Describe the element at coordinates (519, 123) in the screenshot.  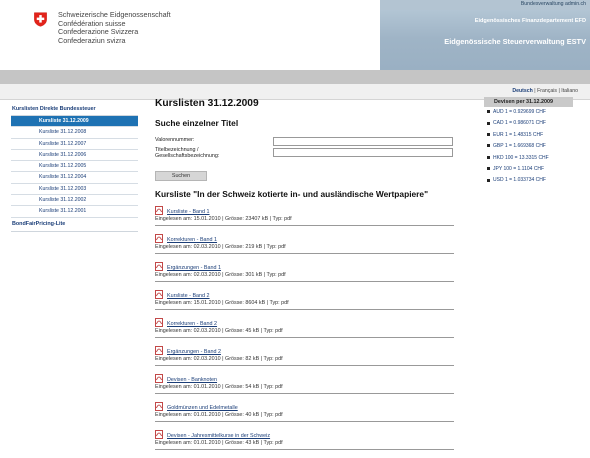
I see `rate-text: CAD 1 = 0.986071 CHF` at that location.